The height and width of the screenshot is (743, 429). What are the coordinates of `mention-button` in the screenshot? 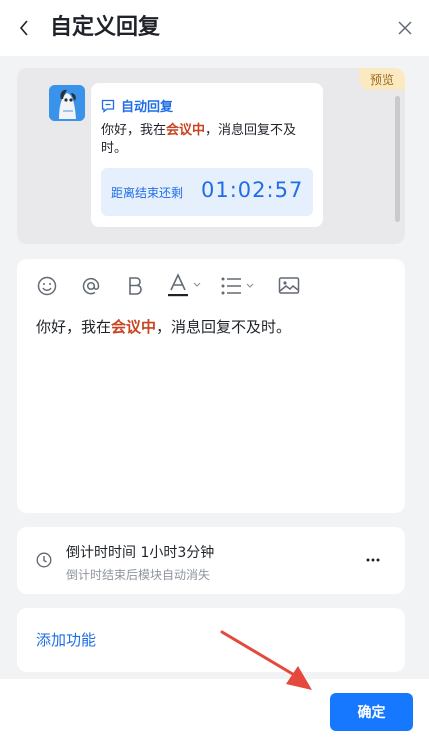 It's located at (91, 286).